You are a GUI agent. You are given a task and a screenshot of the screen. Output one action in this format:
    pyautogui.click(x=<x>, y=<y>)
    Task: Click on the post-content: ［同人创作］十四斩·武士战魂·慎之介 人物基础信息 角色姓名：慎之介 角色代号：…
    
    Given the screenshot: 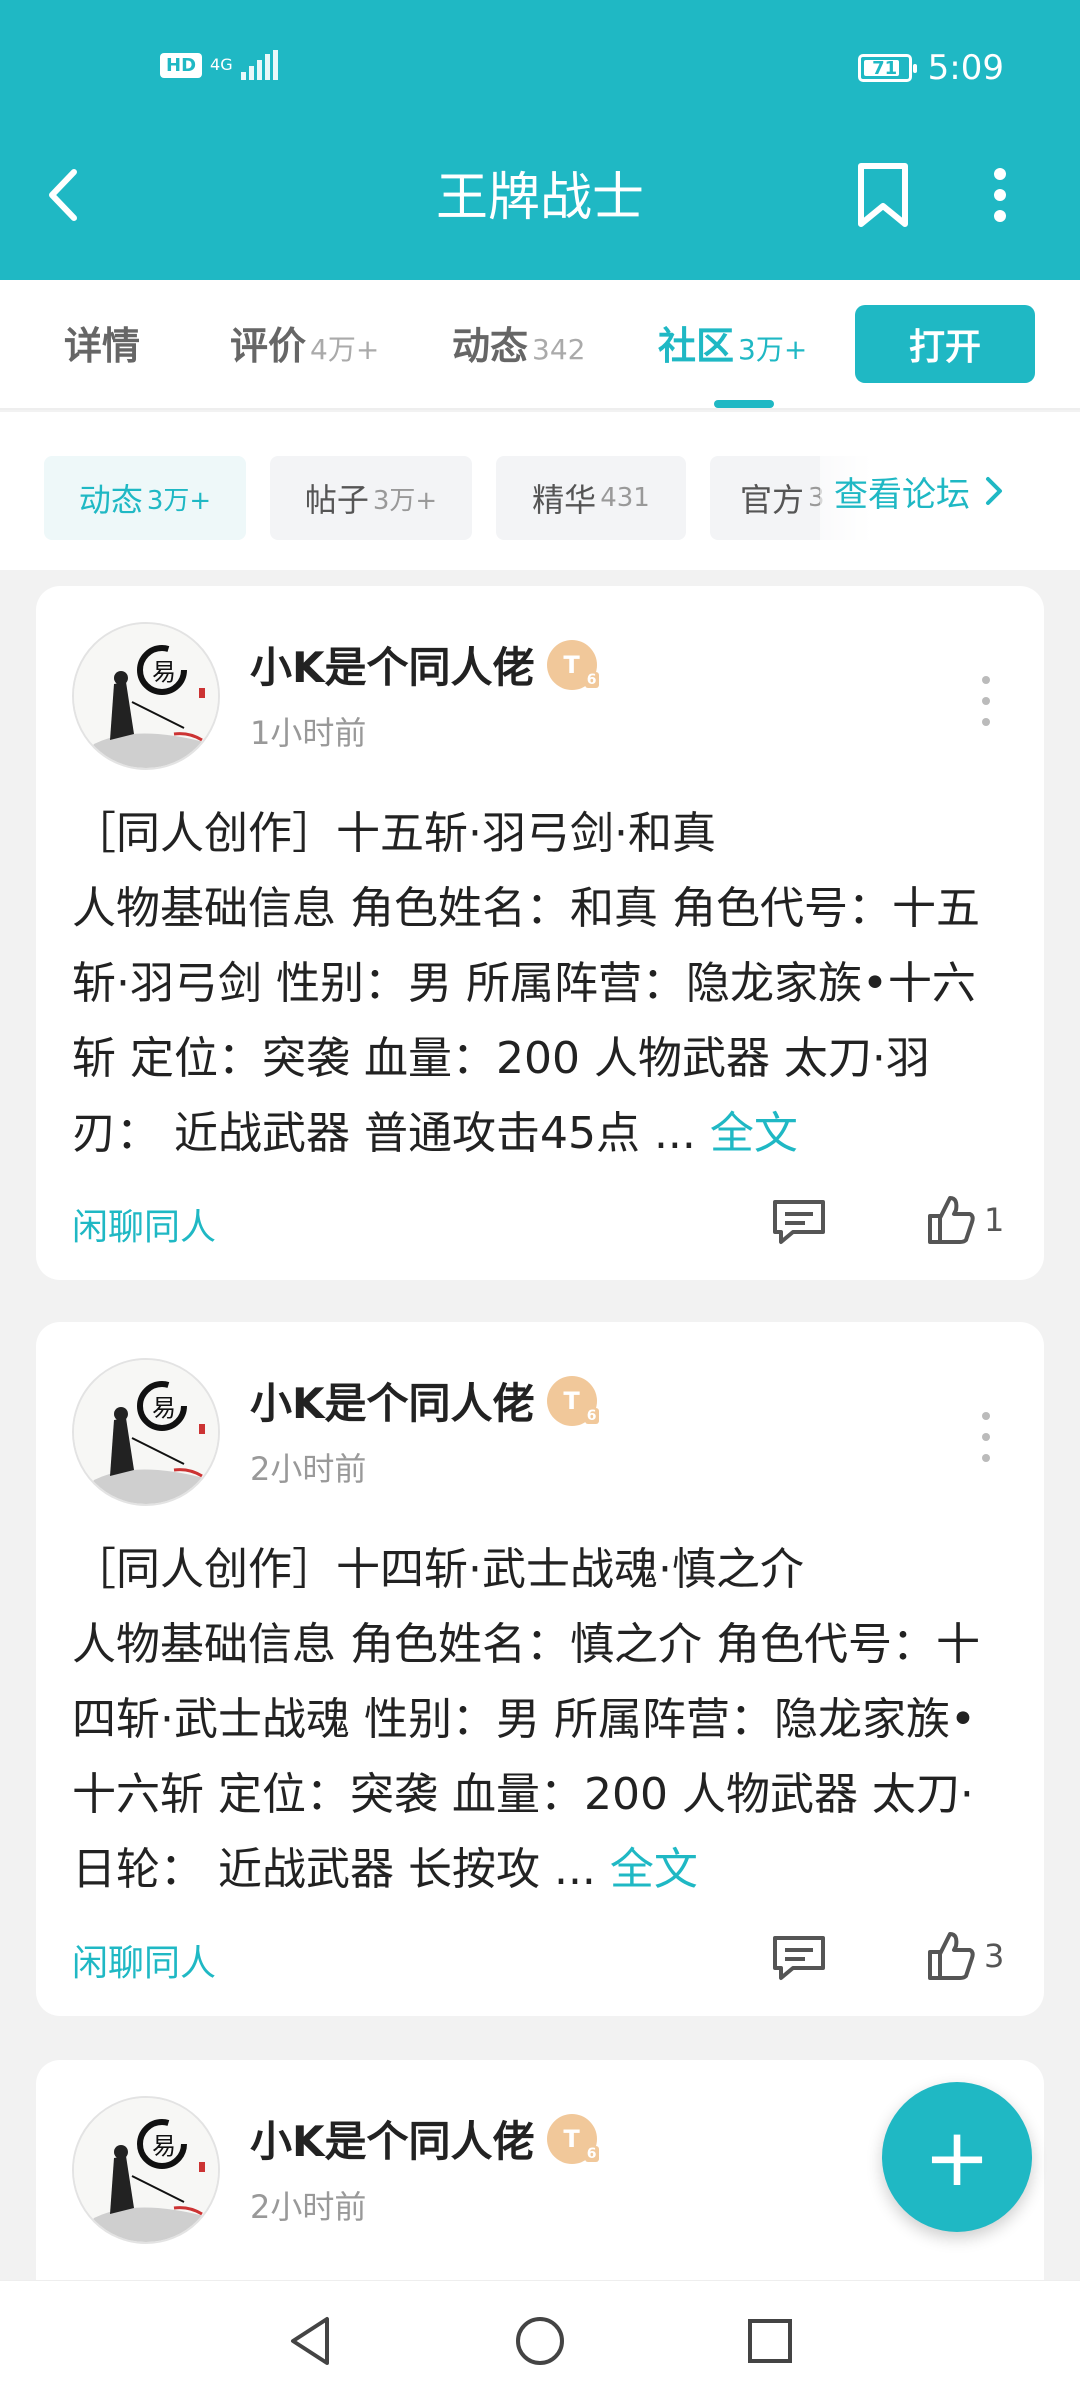 What is the action you would take?
    pyautogui.click(x=542, y=1719)
    